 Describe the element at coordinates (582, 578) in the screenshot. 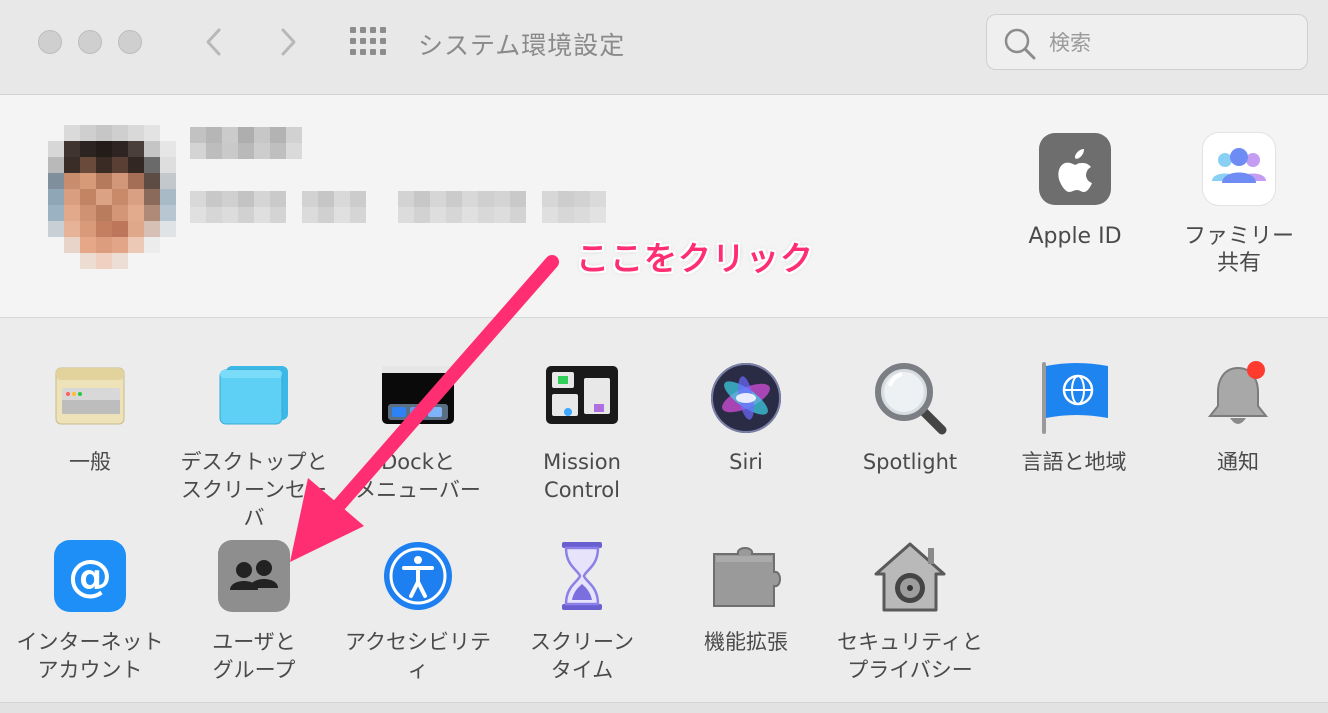

I see `screen-time-icon` at that location.